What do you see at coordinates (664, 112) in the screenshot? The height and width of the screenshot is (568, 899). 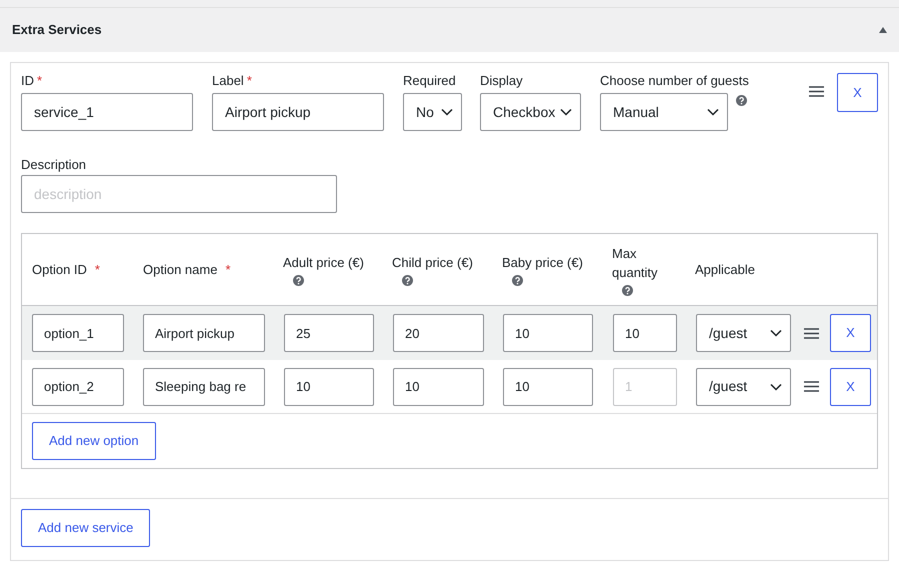 I see `select-field: Manual` at bounding box center [664, 112].